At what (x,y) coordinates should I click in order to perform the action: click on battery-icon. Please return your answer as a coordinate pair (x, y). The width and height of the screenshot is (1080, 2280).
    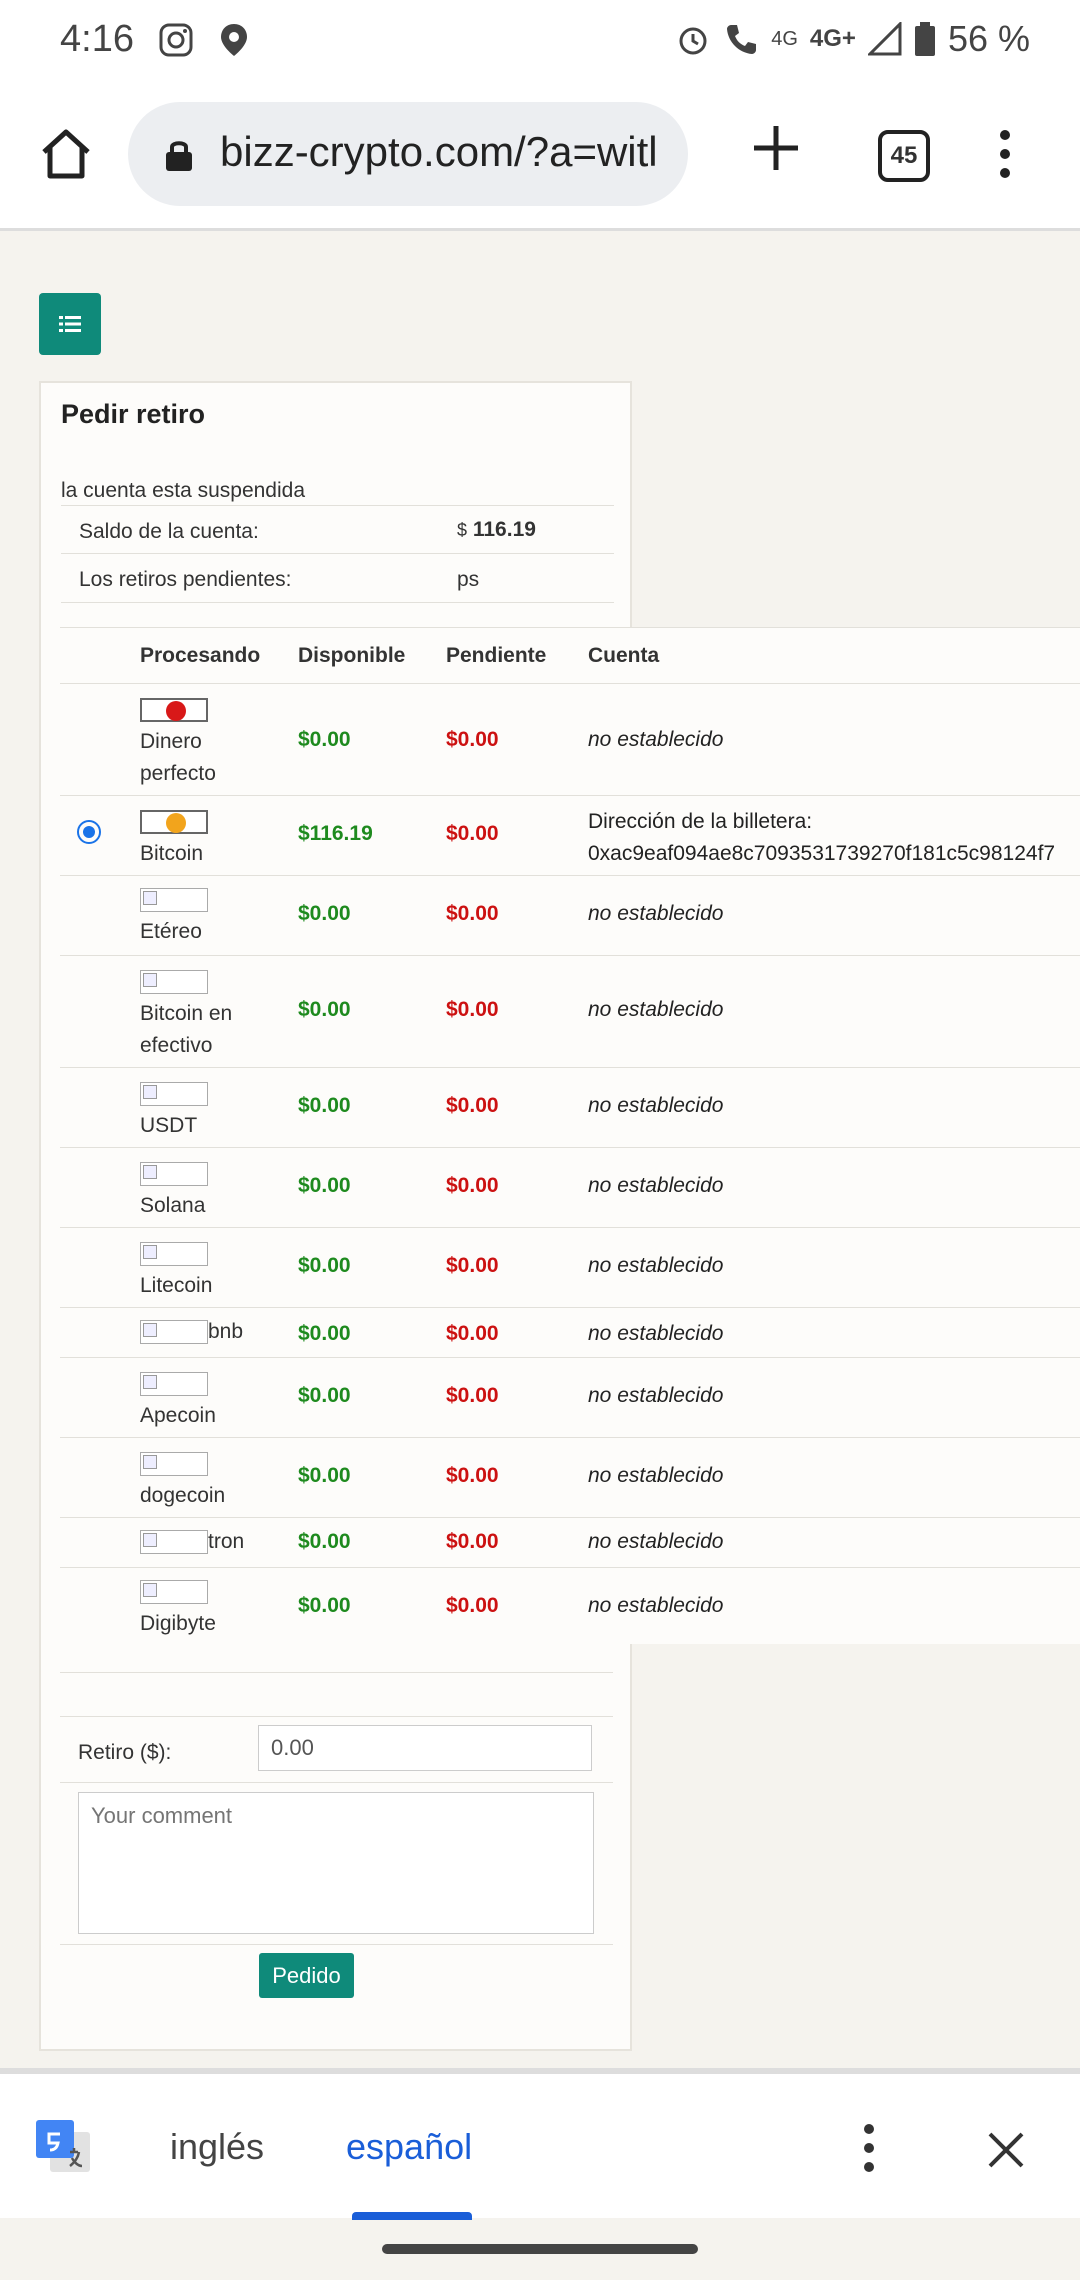
    Looking at the image, I should click on (924, 39).